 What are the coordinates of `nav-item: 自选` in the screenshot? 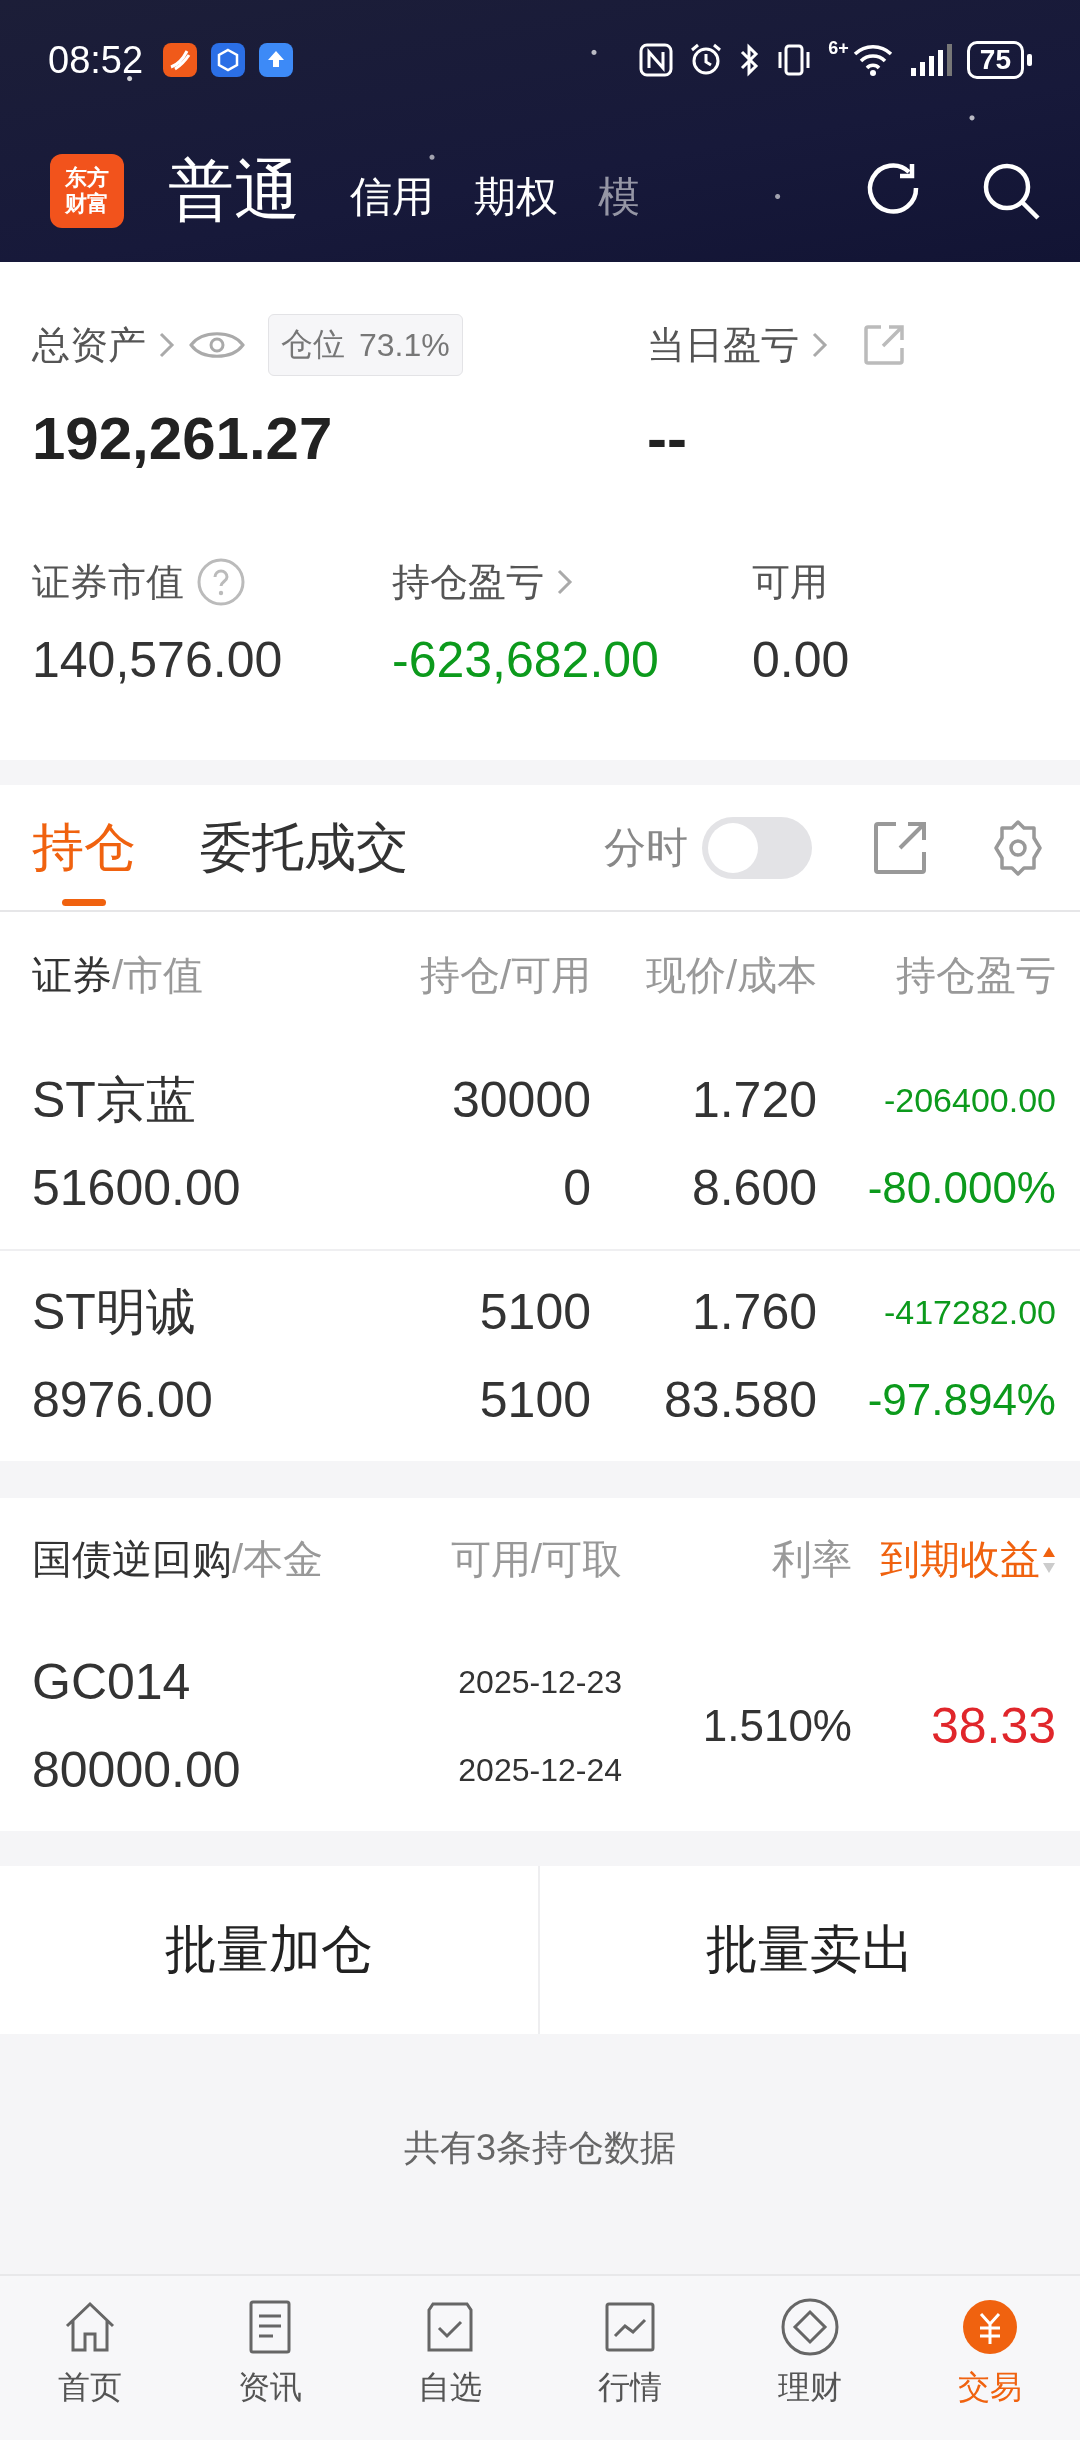 It's located at (450, 2358).